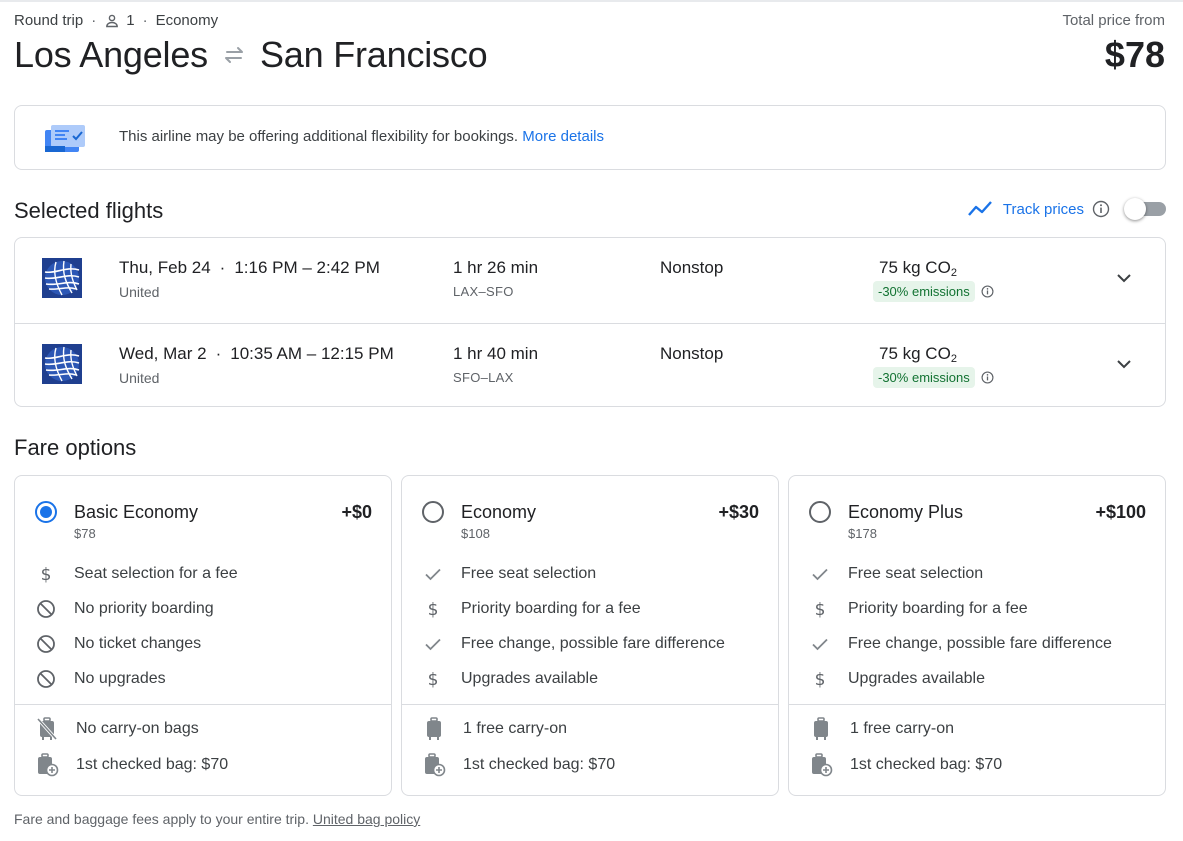  What do you see at coordinates (144, 608) in the screenshot?
I see `fare-feature-label: No priority boarding` at bounding box center [144, 608].